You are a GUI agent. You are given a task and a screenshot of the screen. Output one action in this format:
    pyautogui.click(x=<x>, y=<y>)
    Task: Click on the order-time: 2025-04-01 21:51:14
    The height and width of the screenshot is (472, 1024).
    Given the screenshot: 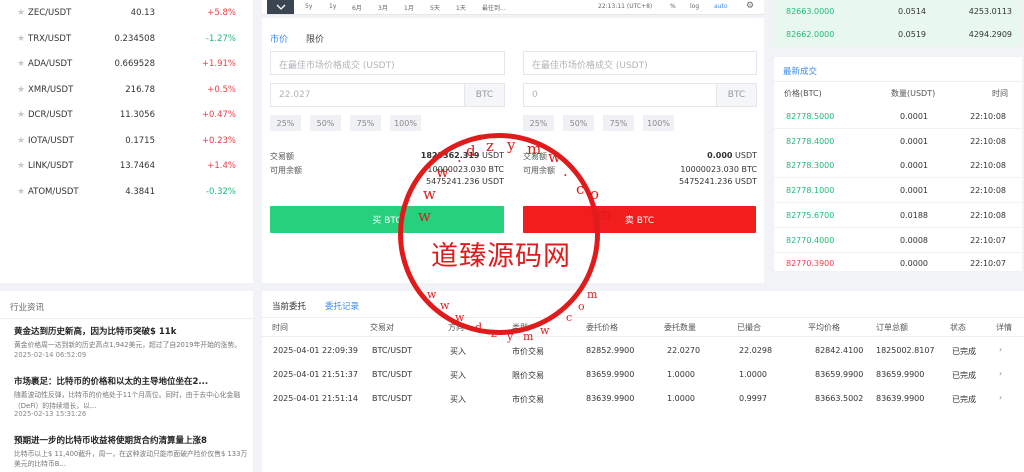 What is the action you would take?
    pyautogui.click(x=315, y=398)
    